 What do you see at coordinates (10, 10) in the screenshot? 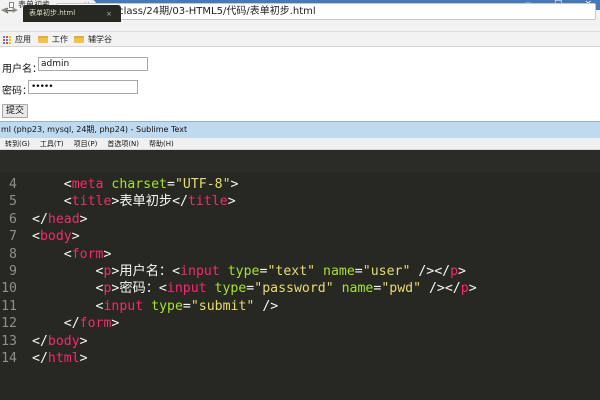
I see `tab-scroll-arrows-icon: ◀ ▶` at bounding box center [10, 10].